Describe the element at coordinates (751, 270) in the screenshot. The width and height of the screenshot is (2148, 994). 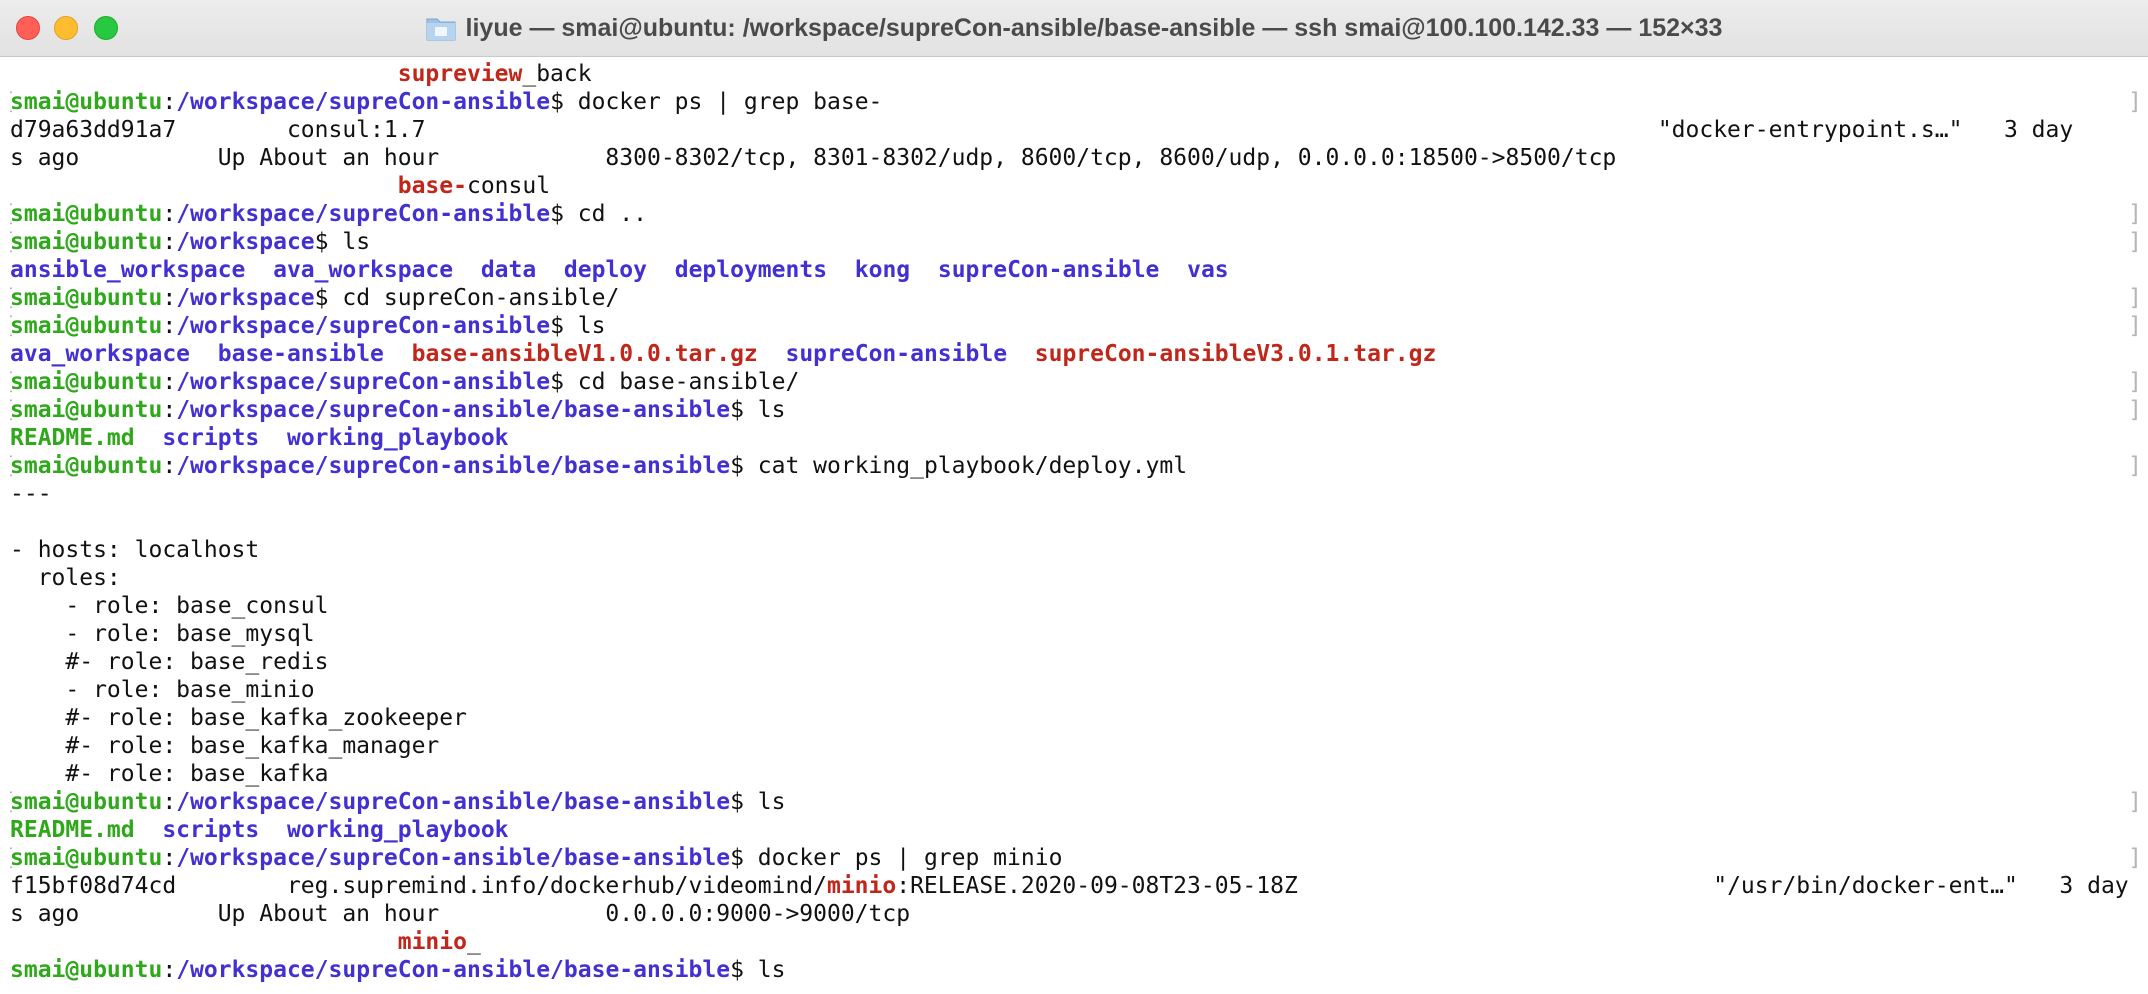
I see `directory-entry: deployments` at that location.